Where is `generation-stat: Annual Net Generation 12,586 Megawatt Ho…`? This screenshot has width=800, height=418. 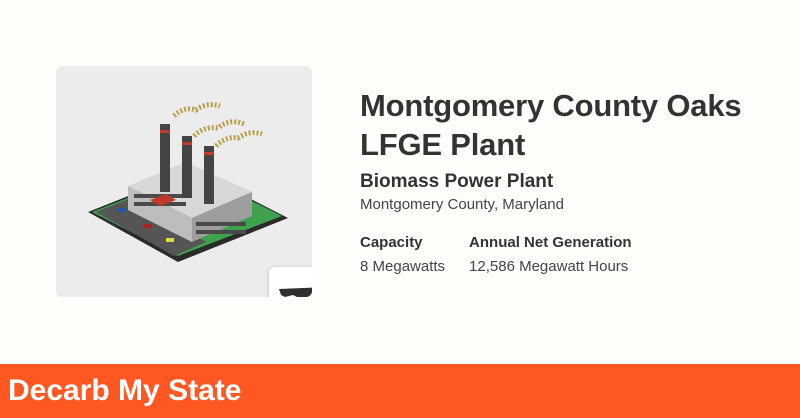
generation-stat: Annual Net Generation 12,586 Megawatt Ho… is located at coordinates (550, 255).